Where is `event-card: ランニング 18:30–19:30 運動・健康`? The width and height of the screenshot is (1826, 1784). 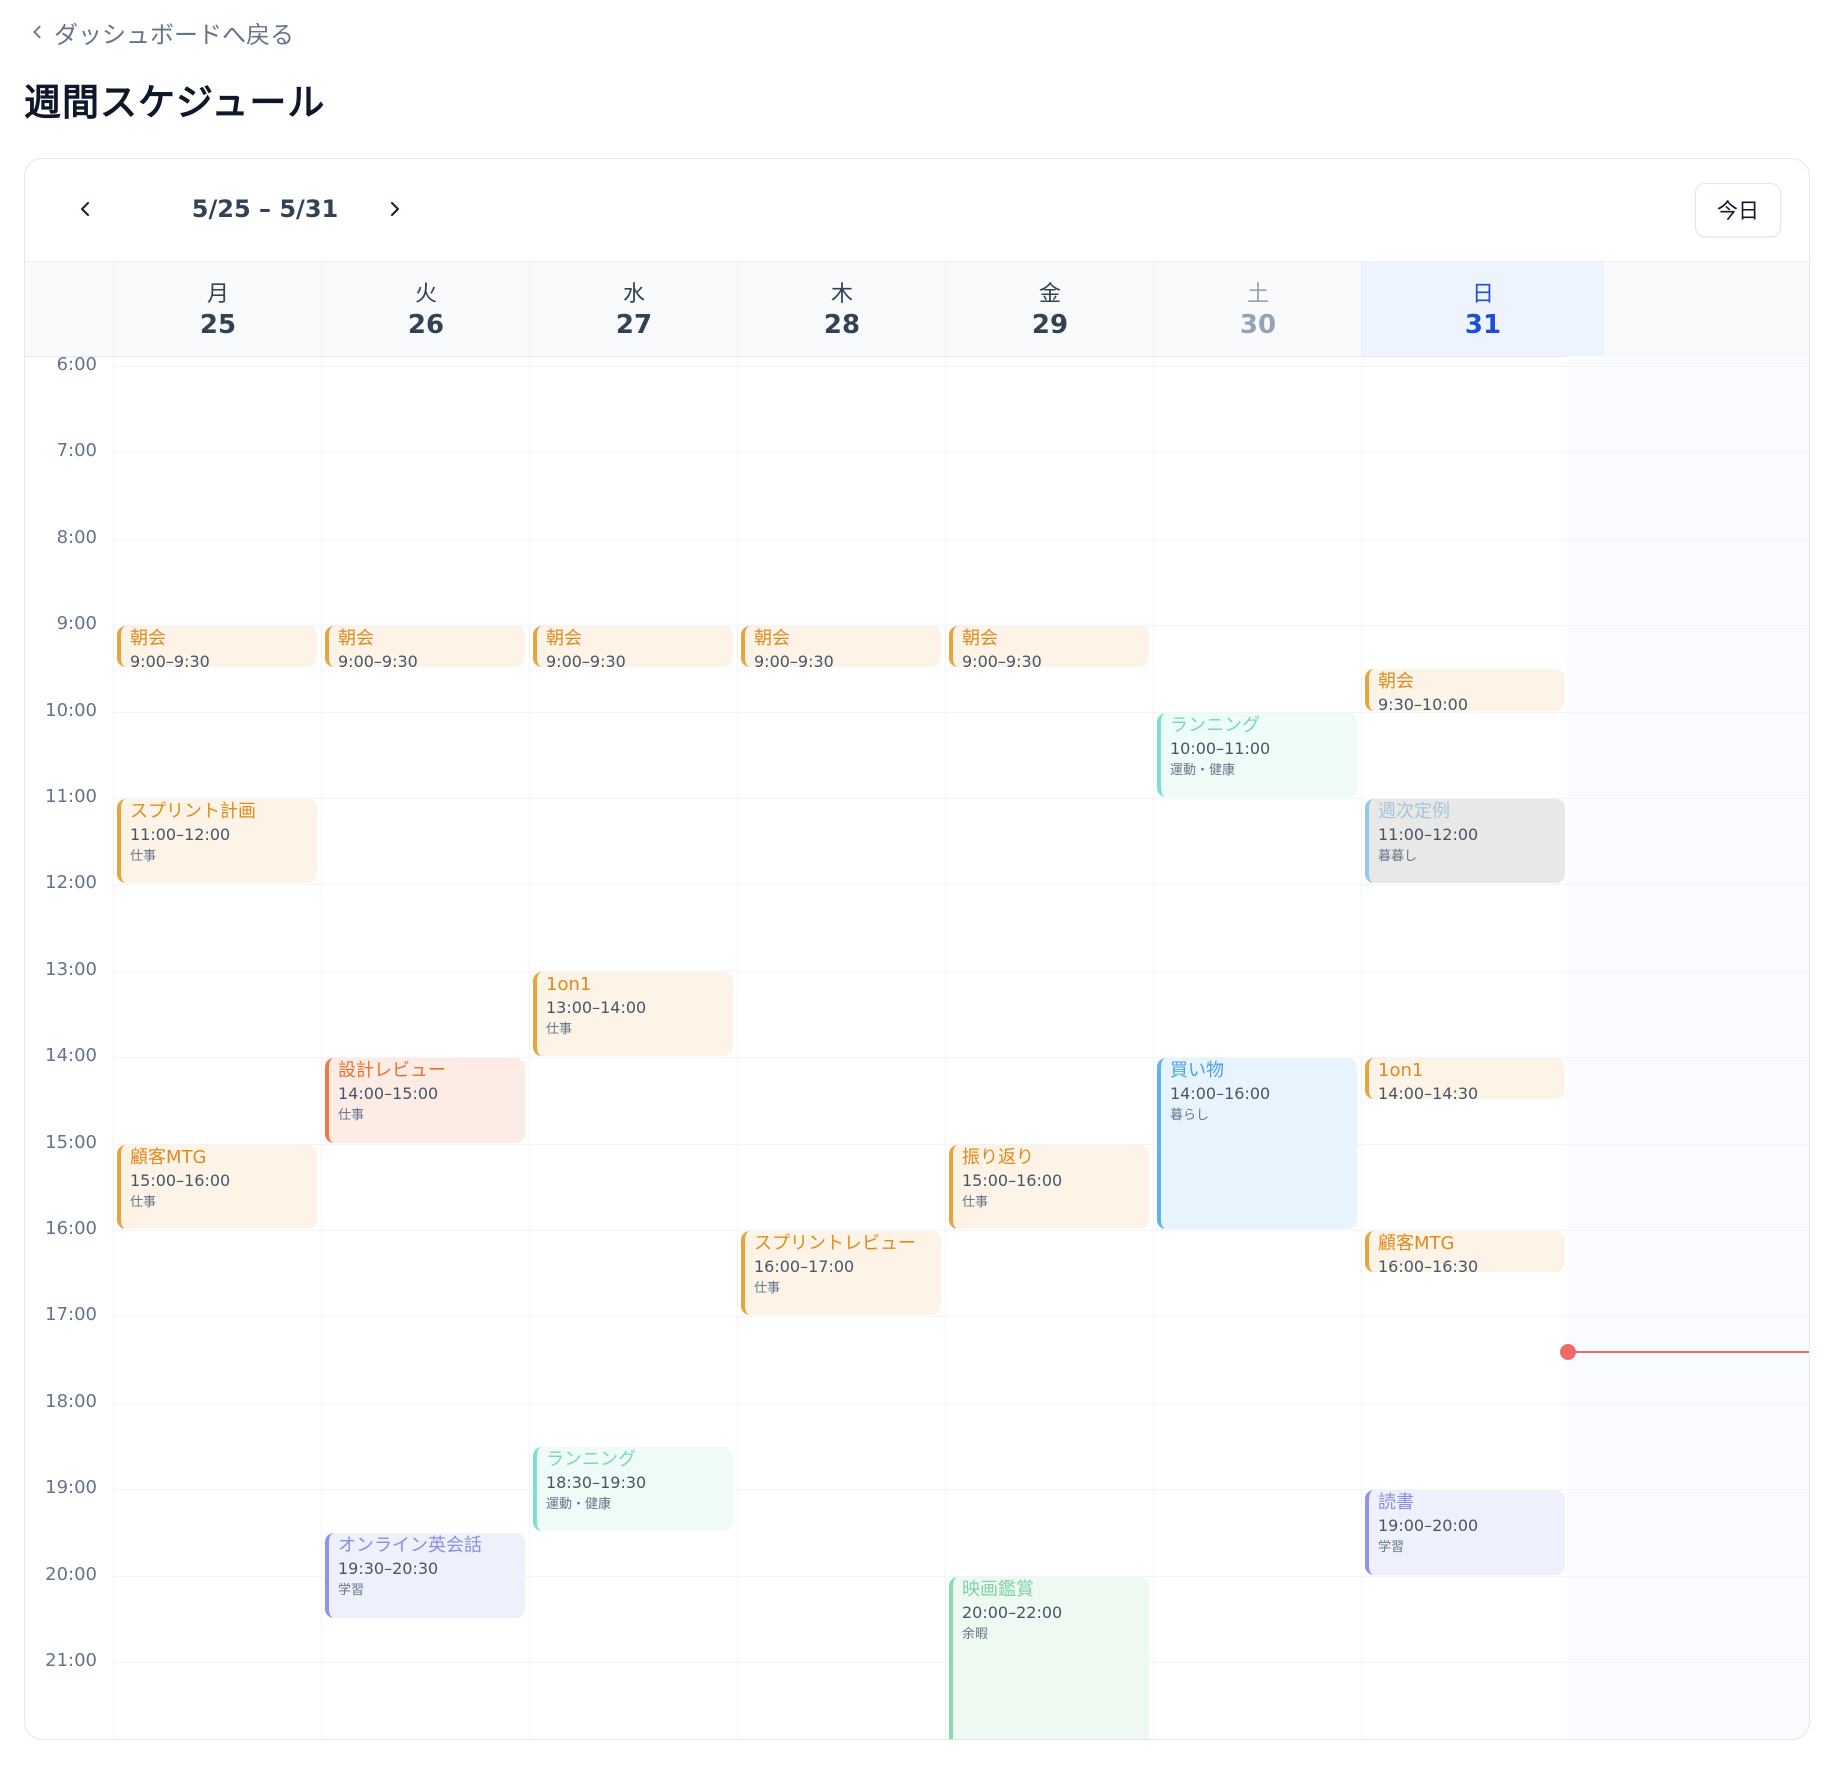 event-card: ランニング 18:30–19:30 運動・健康 is located at coordinates (633, 1489).